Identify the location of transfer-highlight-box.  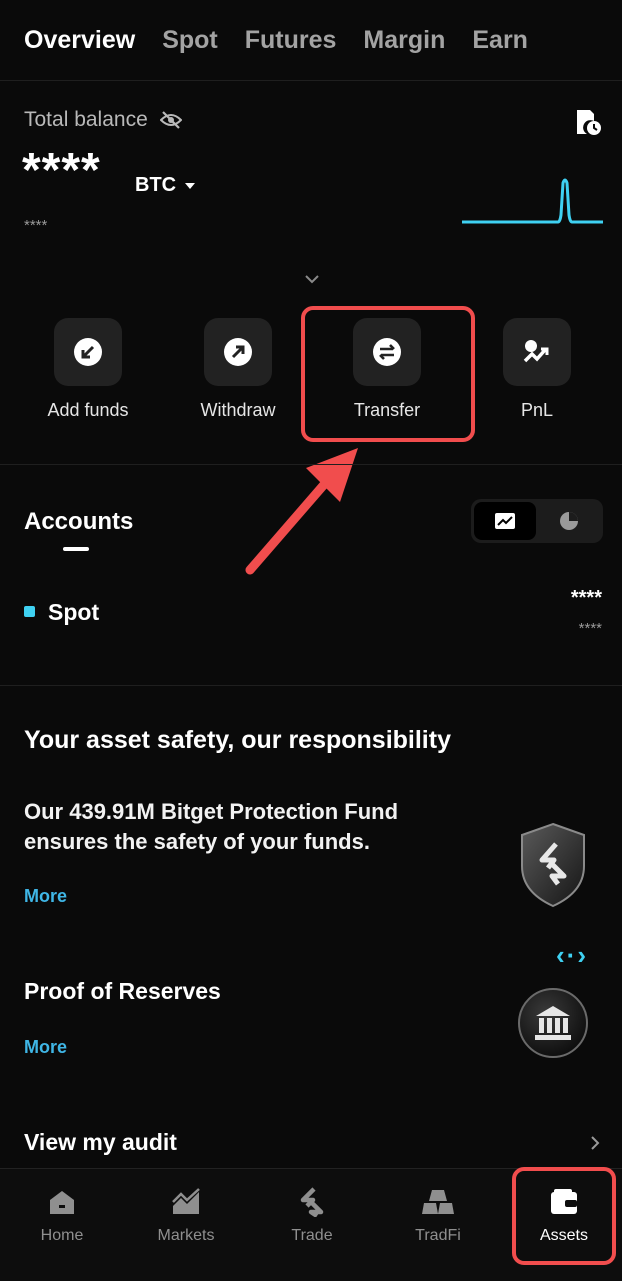
(388, 374).